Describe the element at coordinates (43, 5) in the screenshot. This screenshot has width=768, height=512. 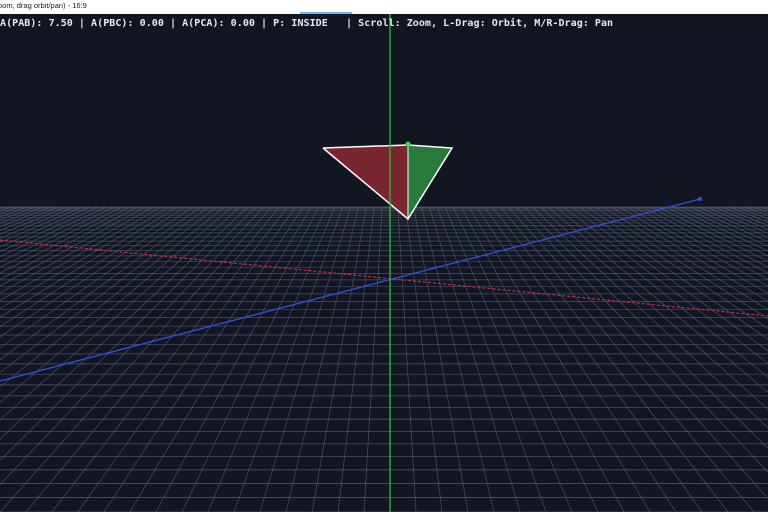
I see `window-title: oom, drag orbit/pan) - 16:9` at that location.